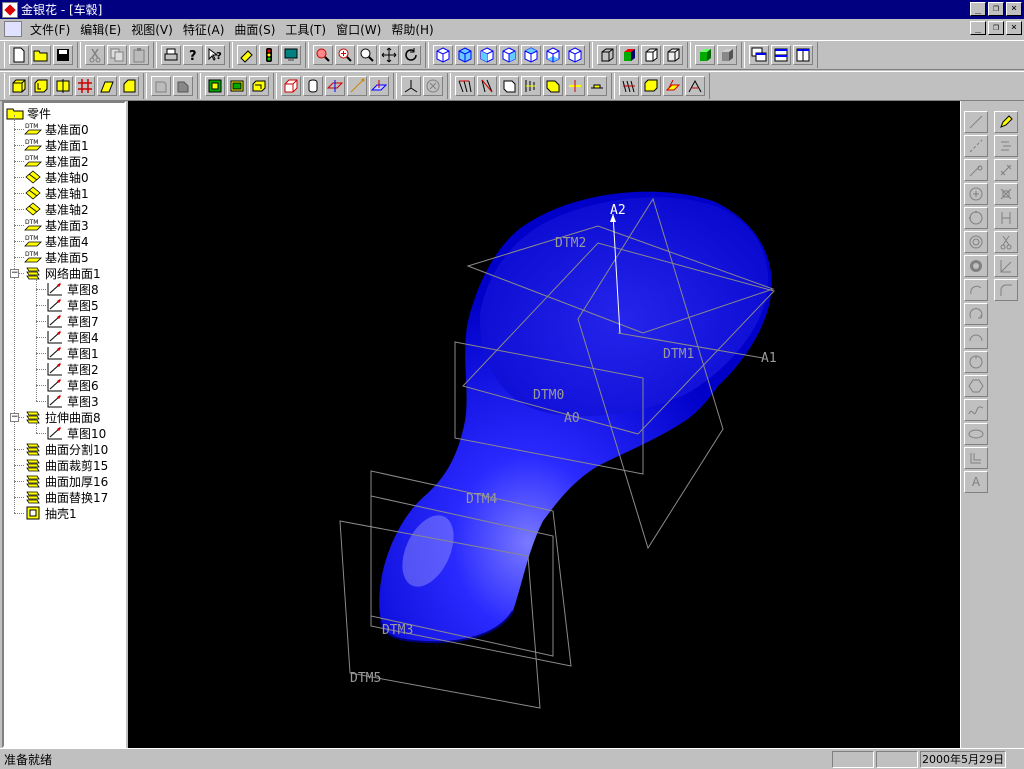 The width and height of the screenshot is (1024, 769). I want to click on zoom-window-icon, so click(323, 55).